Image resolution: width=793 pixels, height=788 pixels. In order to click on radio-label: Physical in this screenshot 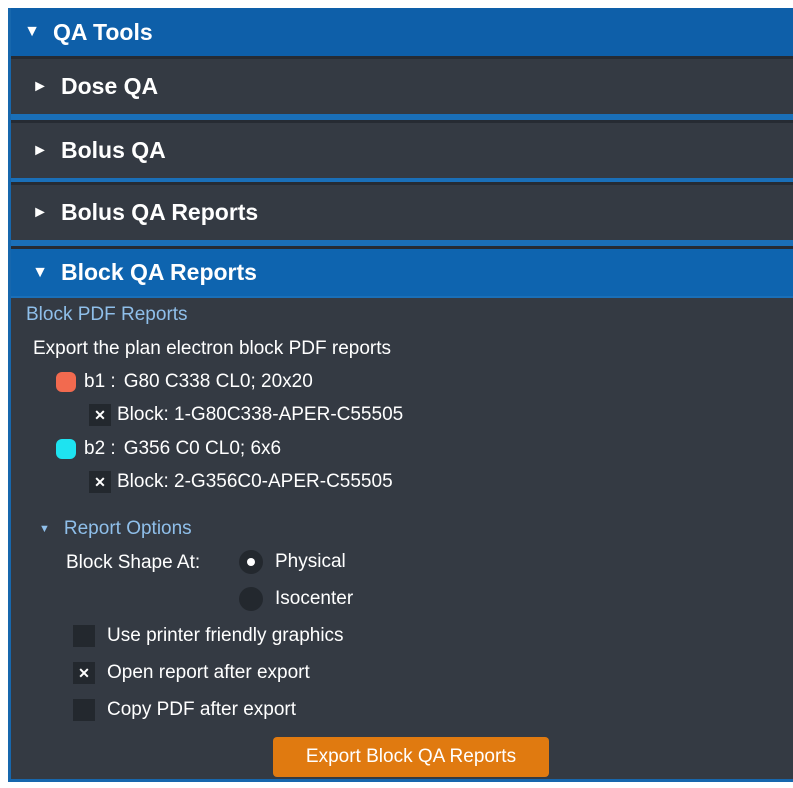, I will do `click(310, 561)`.